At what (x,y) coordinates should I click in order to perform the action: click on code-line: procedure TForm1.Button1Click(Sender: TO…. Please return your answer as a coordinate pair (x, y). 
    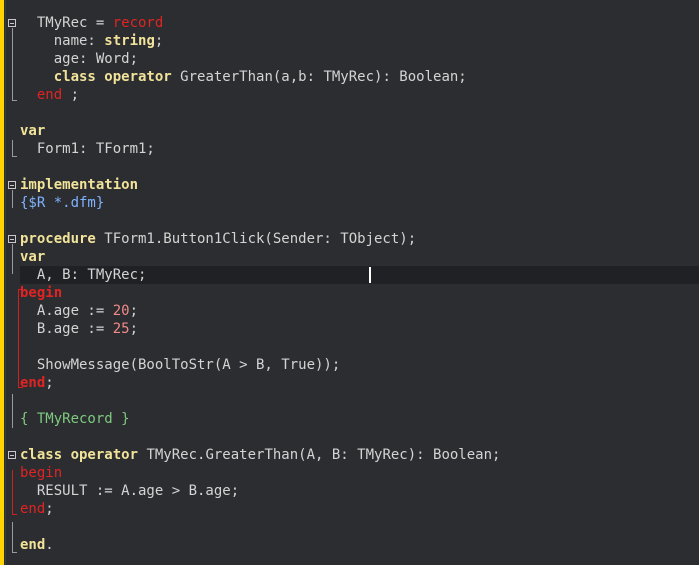
    Looking at the image, I should click on (218, 239).